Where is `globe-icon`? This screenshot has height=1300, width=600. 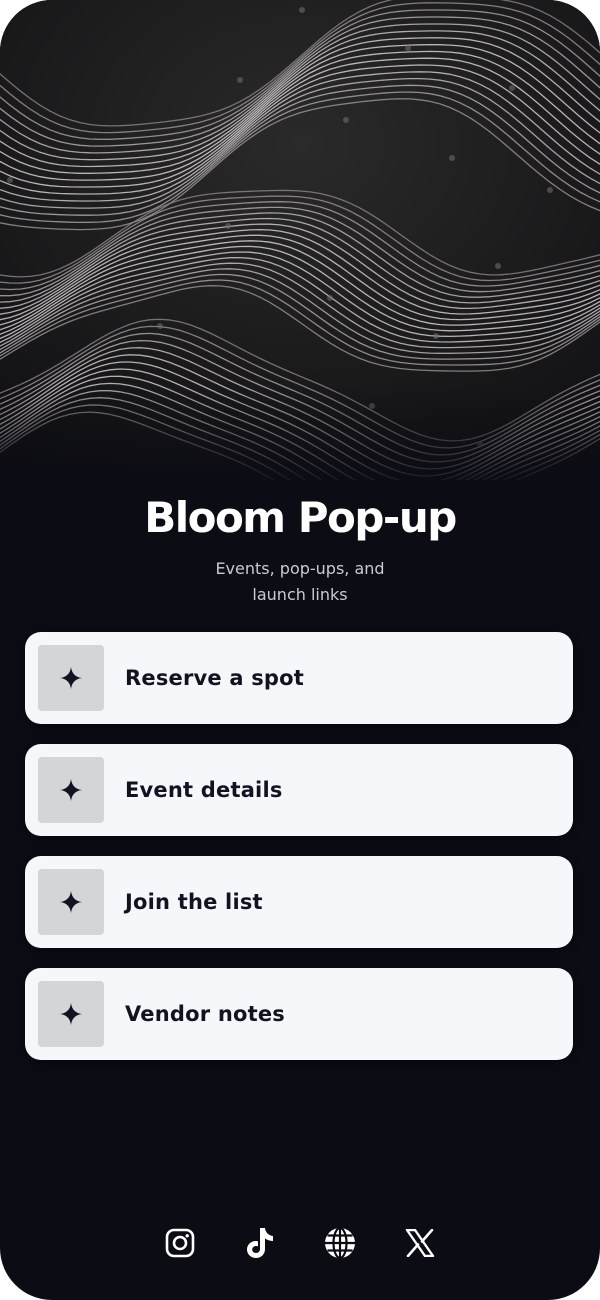
globe-icon is located at coordinates (340, 1243).